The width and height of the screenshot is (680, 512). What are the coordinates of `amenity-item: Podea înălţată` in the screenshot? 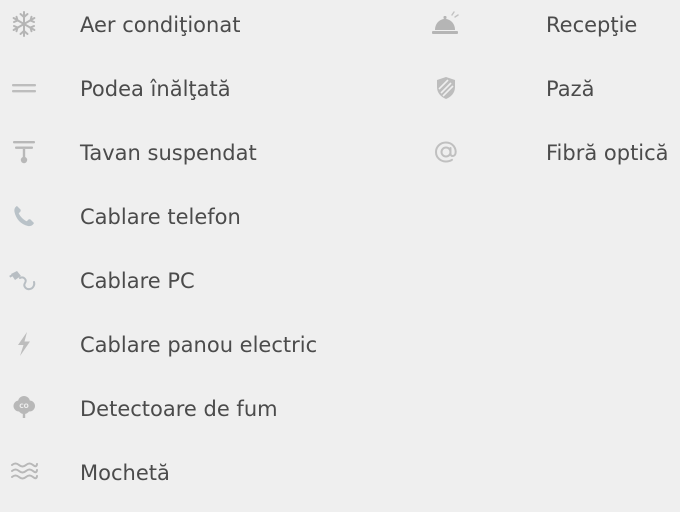 It's located at (200, 96).